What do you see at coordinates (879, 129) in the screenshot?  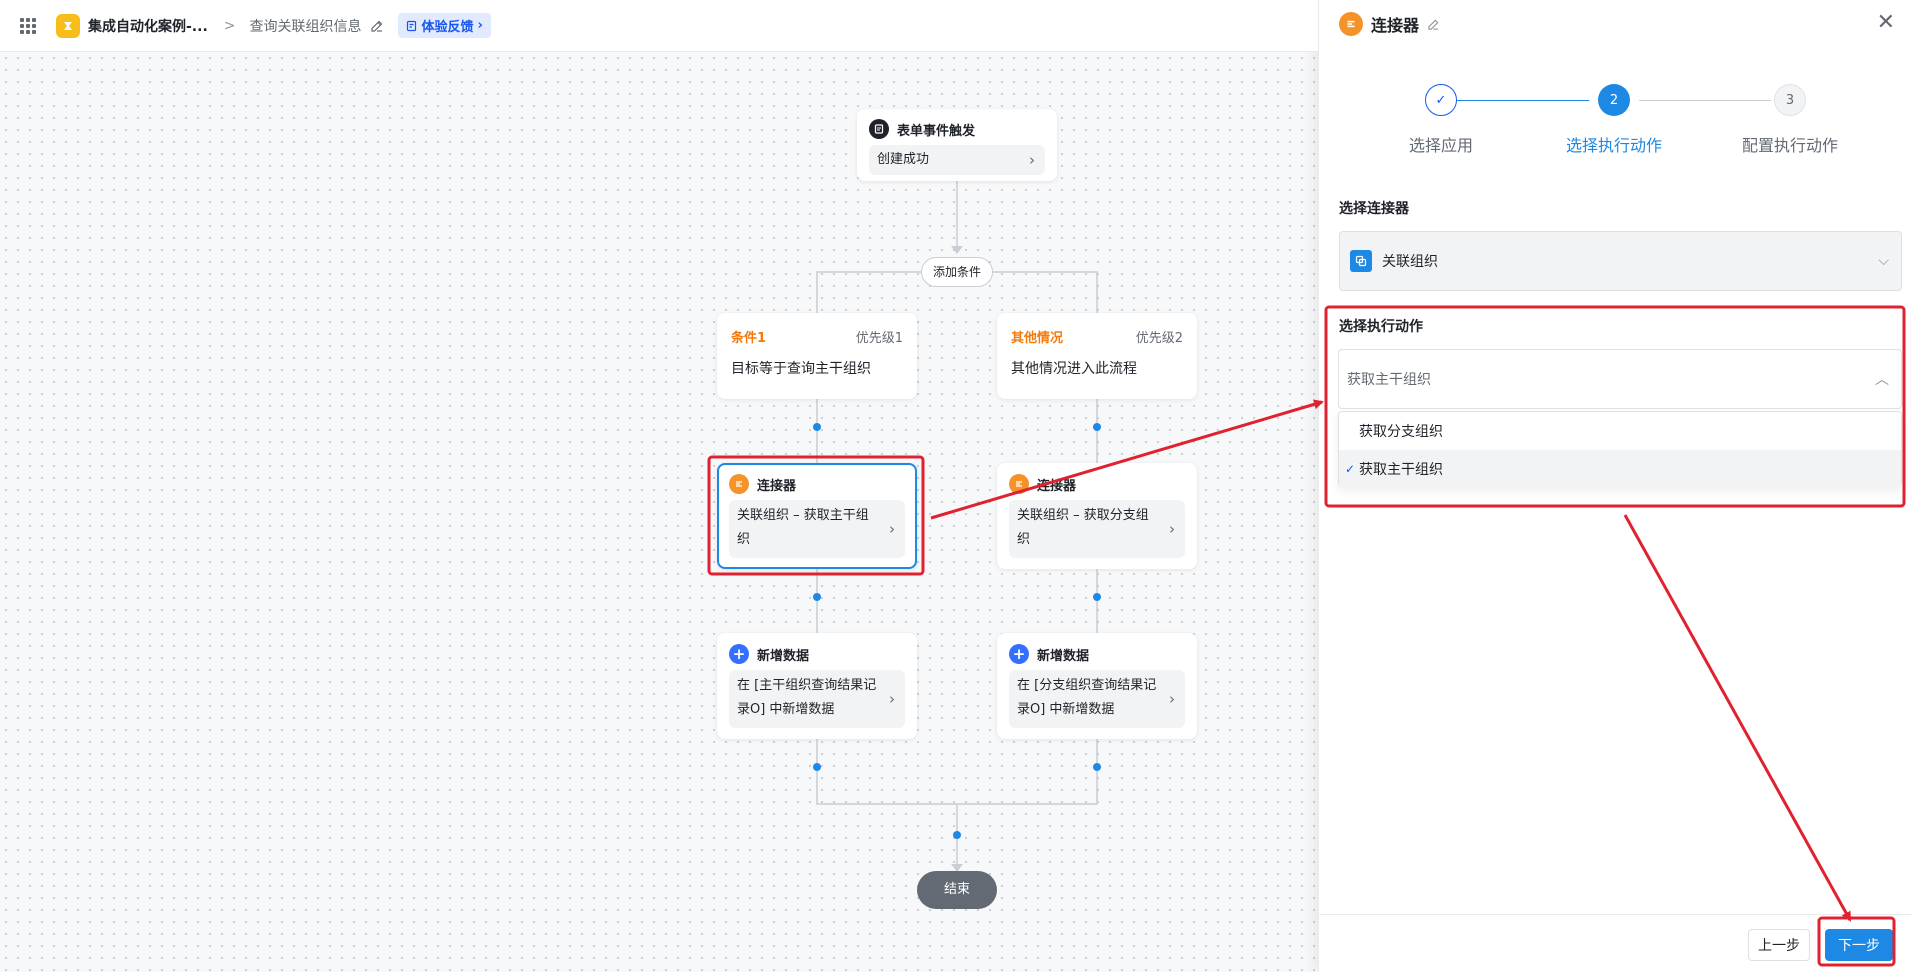 I see `form-icon` at bounding box center [879, 129].